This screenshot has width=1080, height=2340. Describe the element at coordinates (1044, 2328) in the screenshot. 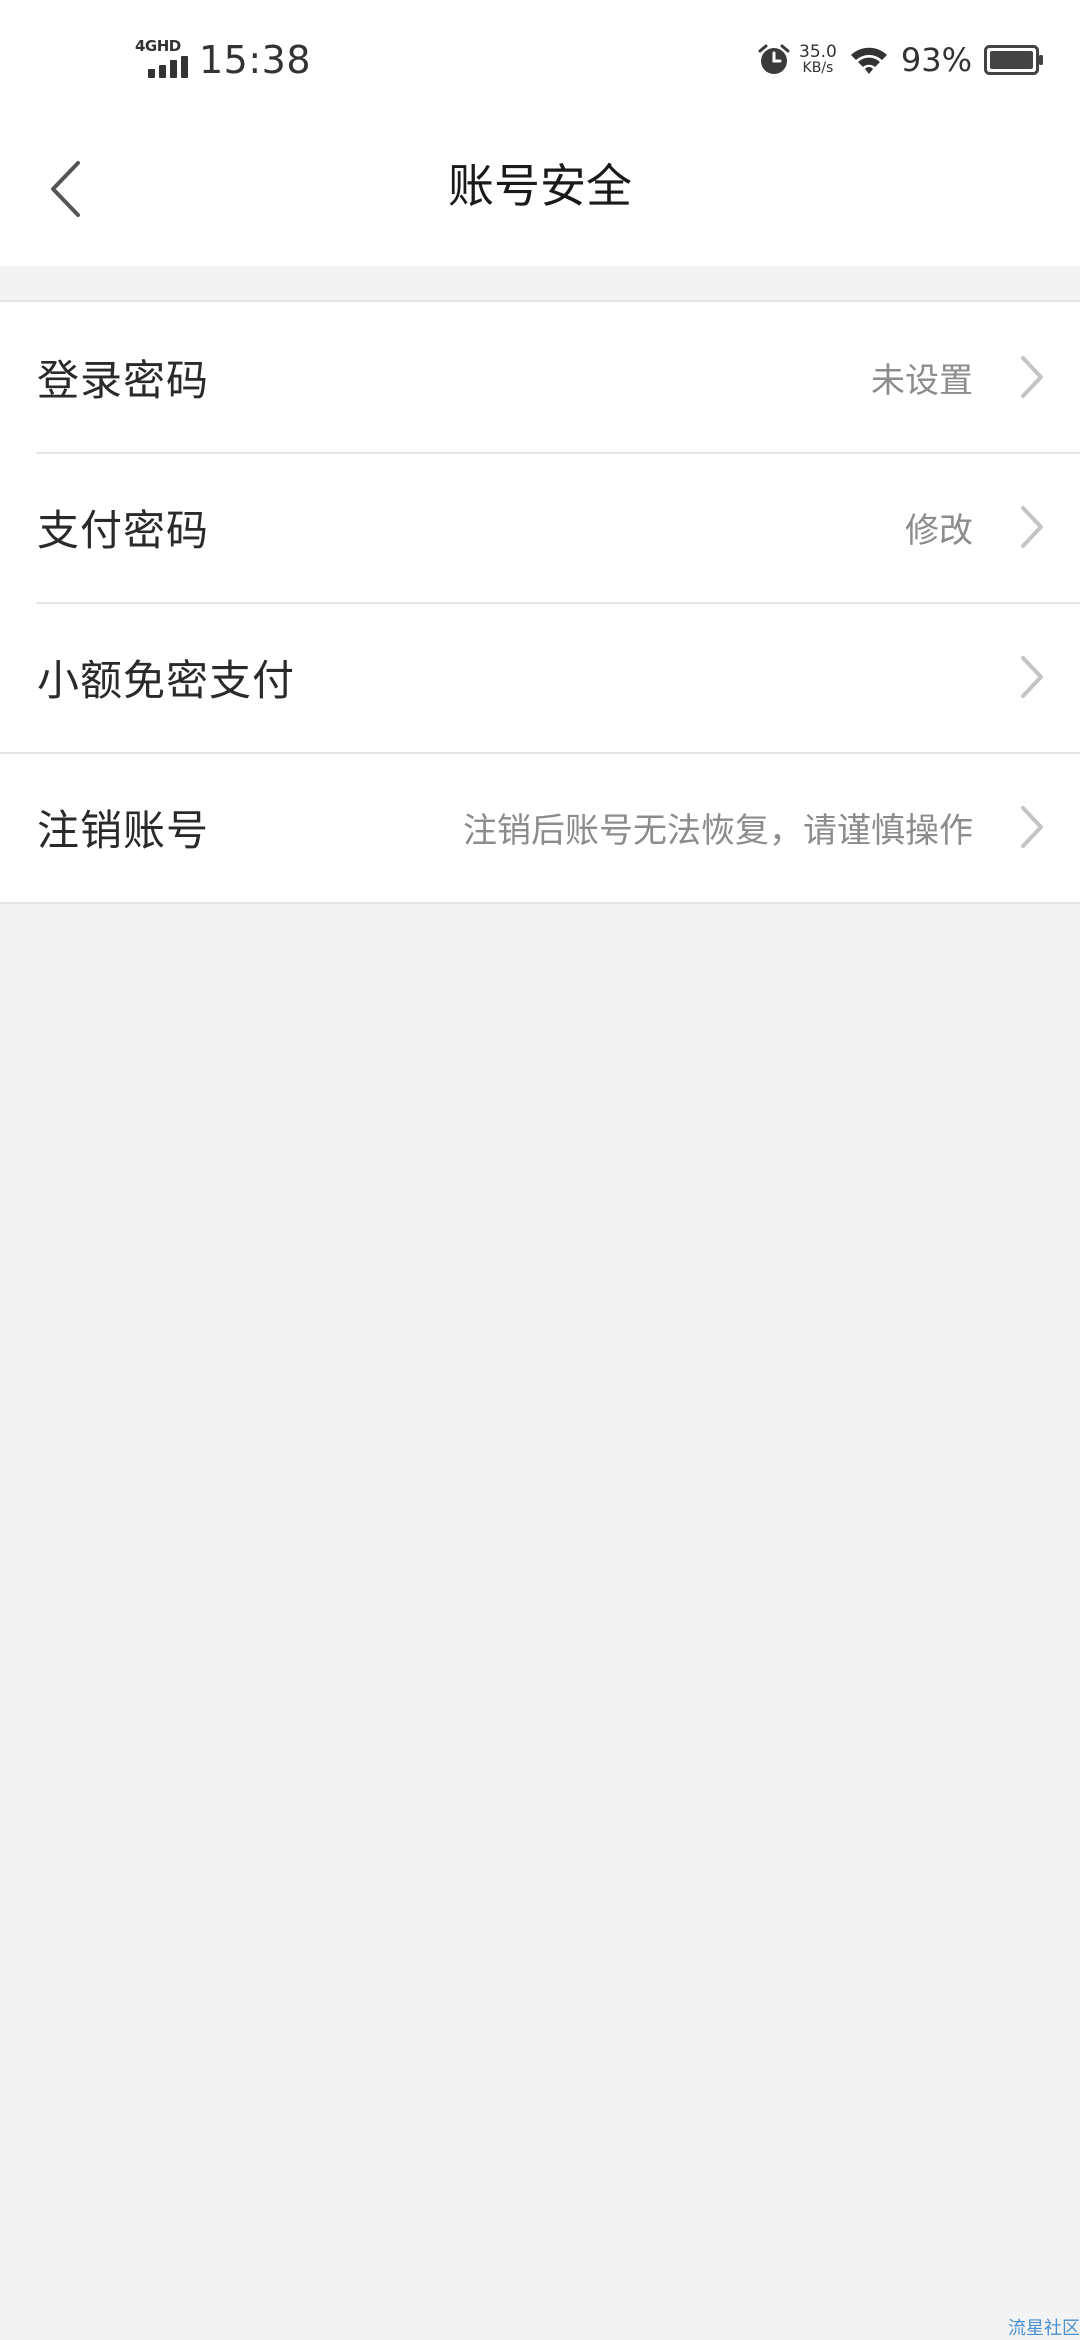

I see `watermark: 流星社区` at that location.